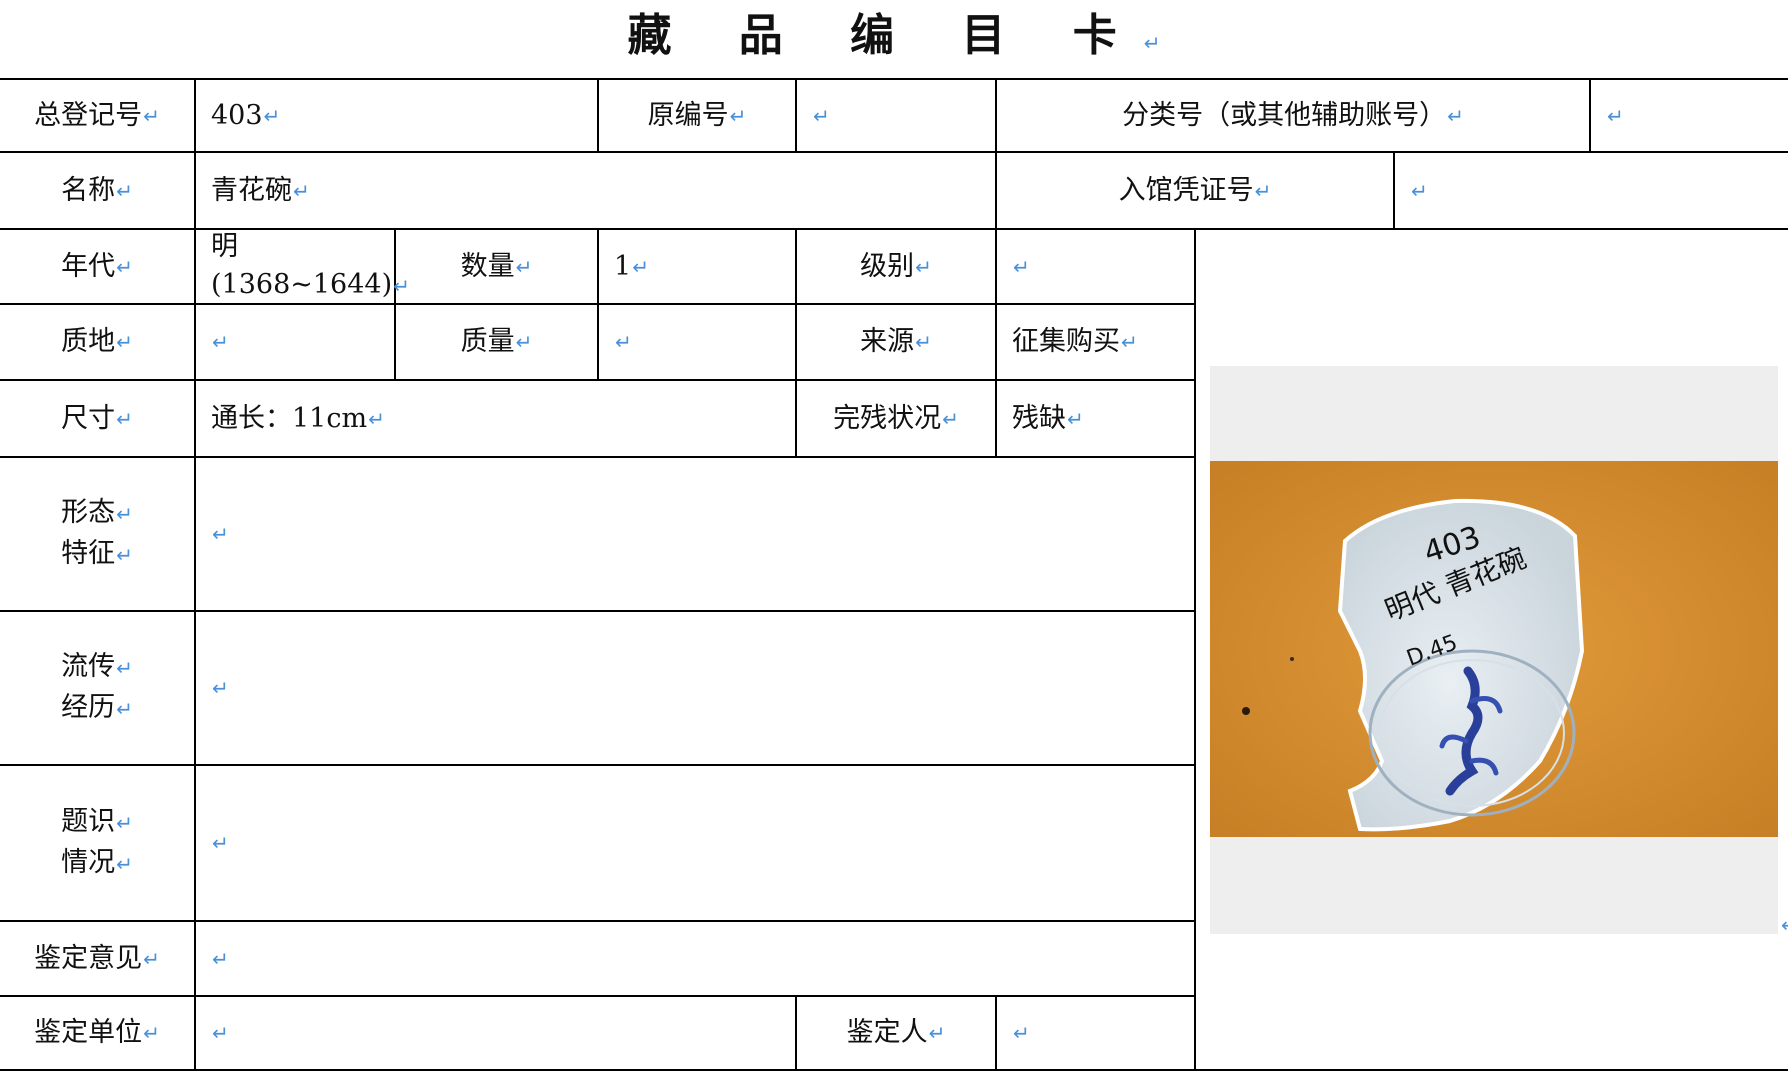 The height and width of the screenshot is (1074, 1788). Describe the element at coordinates (303, 266) in the screenshot. I see `era-value: 明 (1368~1644)↵` at that location.